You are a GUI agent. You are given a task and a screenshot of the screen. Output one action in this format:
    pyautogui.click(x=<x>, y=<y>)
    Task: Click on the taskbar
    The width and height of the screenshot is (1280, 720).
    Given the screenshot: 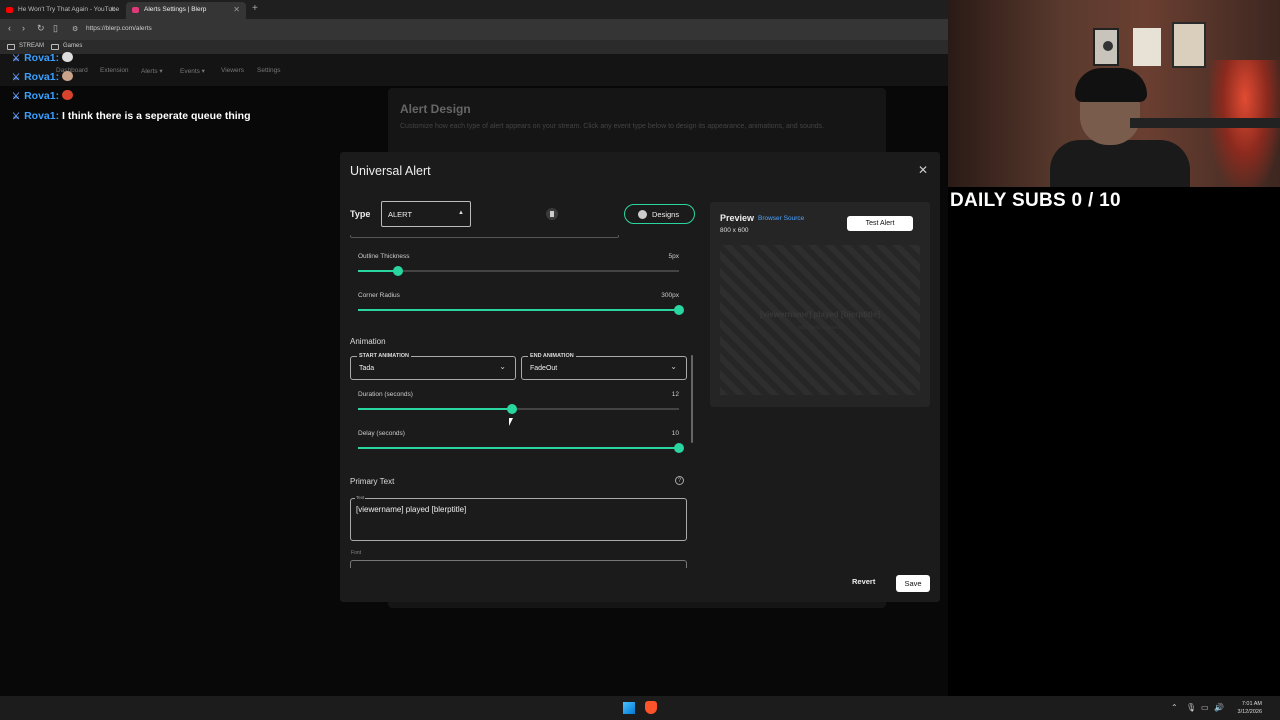 What is the action you would take?
    pyautogui.click(x=640, y=708)
    